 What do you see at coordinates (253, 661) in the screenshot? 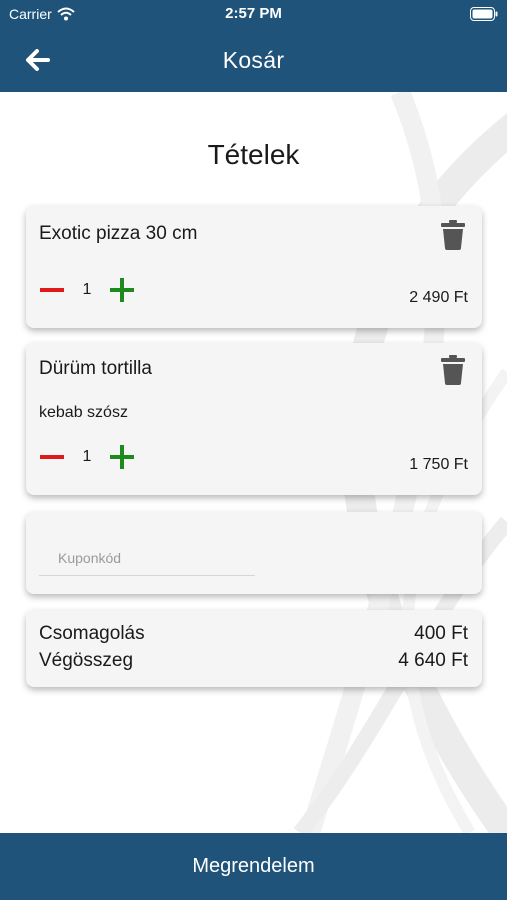
I see `total-row: Végösszeg 4 640 Ft` at bounding box center [253, 661].